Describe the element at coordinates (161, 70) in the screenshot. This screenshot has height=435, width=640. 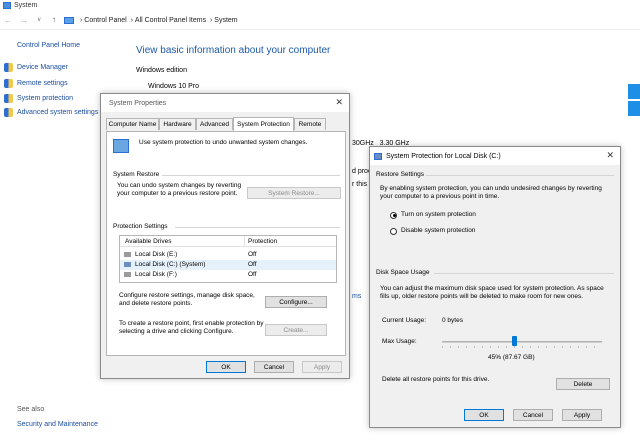
I see `windows-edition-label: Windows edition` at that location.